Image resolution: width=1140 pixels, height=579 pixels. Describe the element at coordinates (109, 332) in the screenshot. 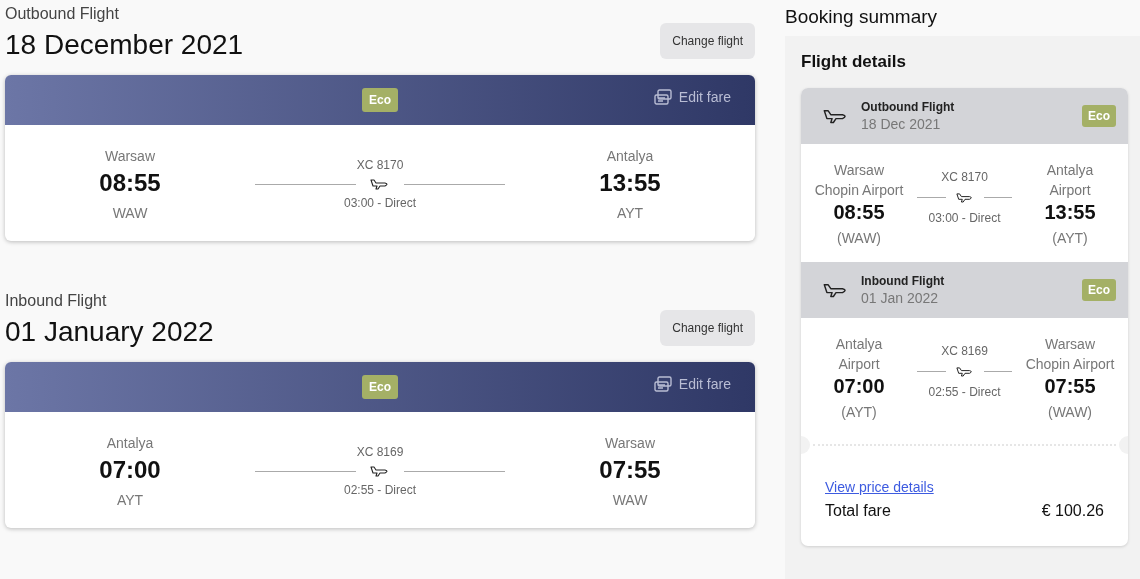

I see `flight-date: 01 January 2022` at that location.